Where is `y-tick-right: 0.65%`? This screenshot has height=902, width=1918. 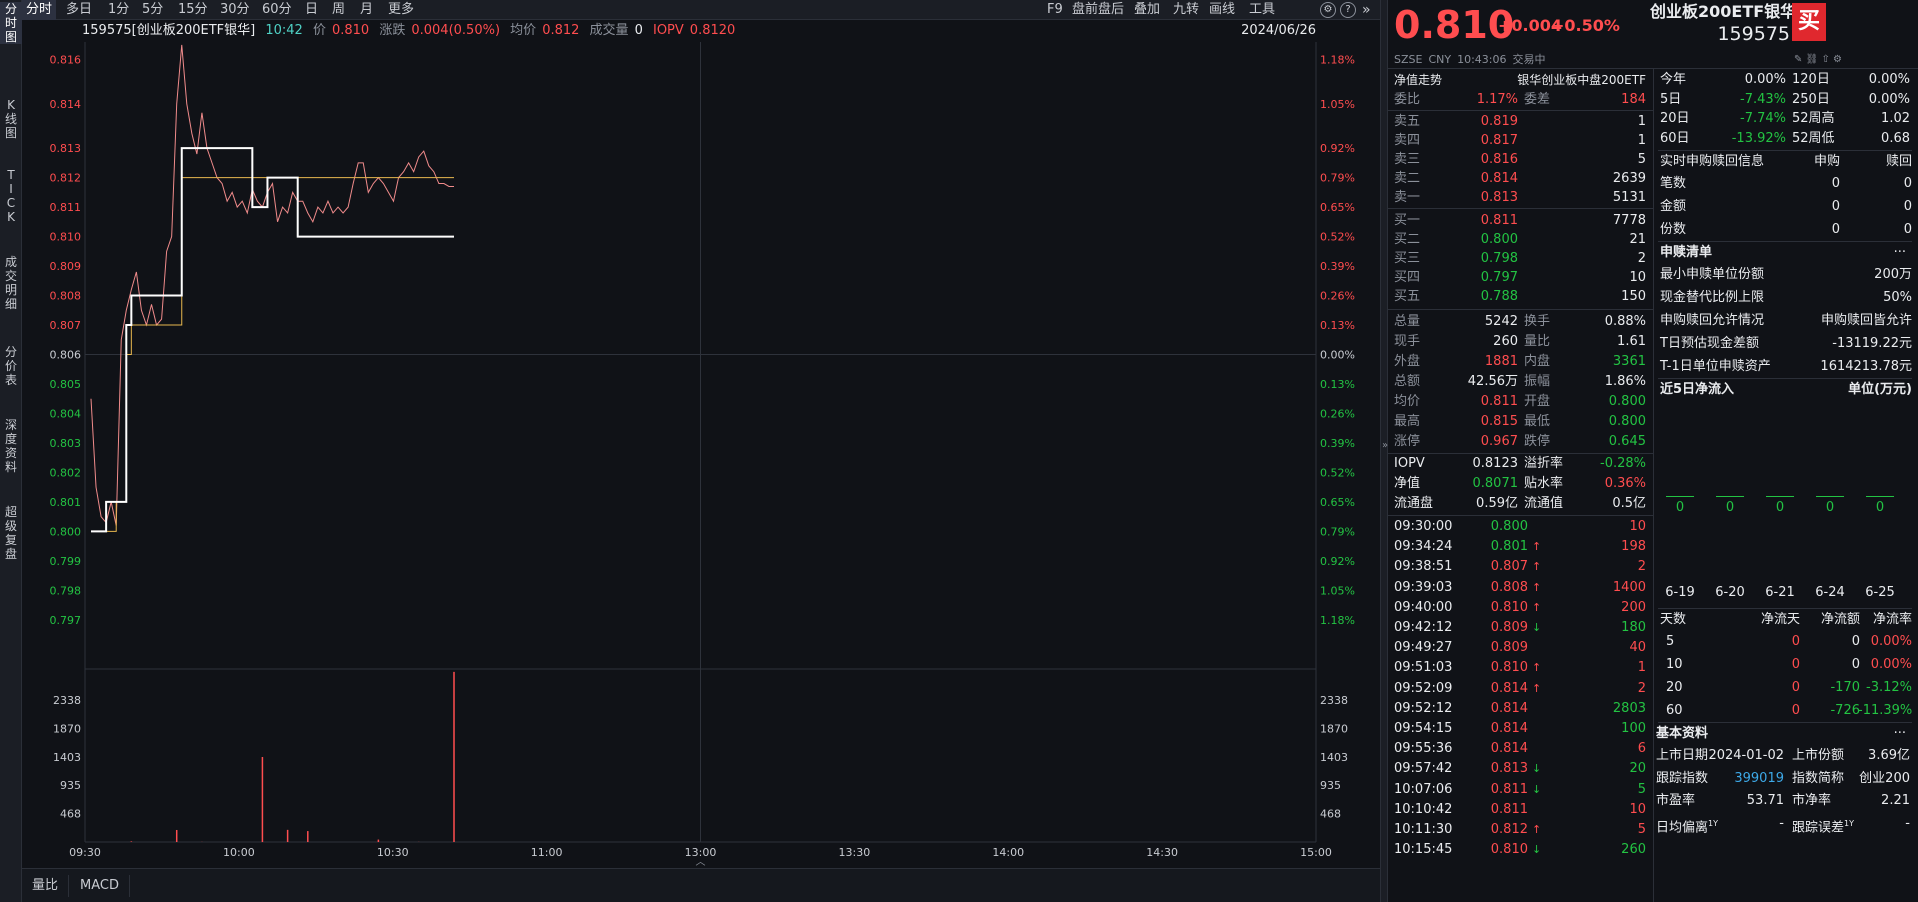 y-tick-right: 0.65% is located at coordinates (1337, 207).